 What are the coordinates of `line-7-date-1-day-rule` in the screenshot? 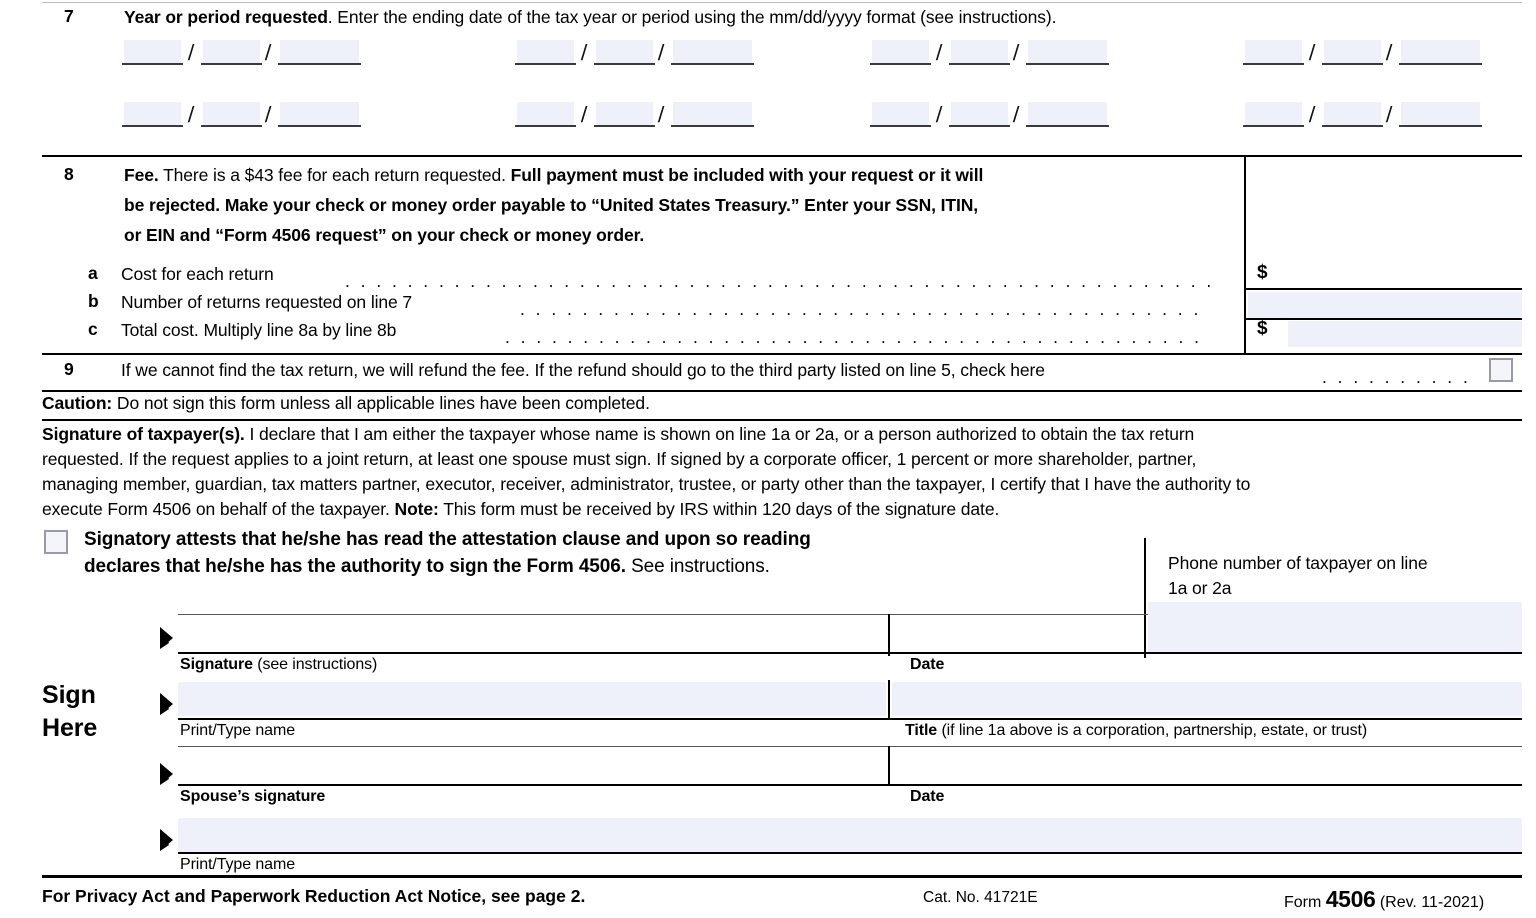 It's located at (231, 64).